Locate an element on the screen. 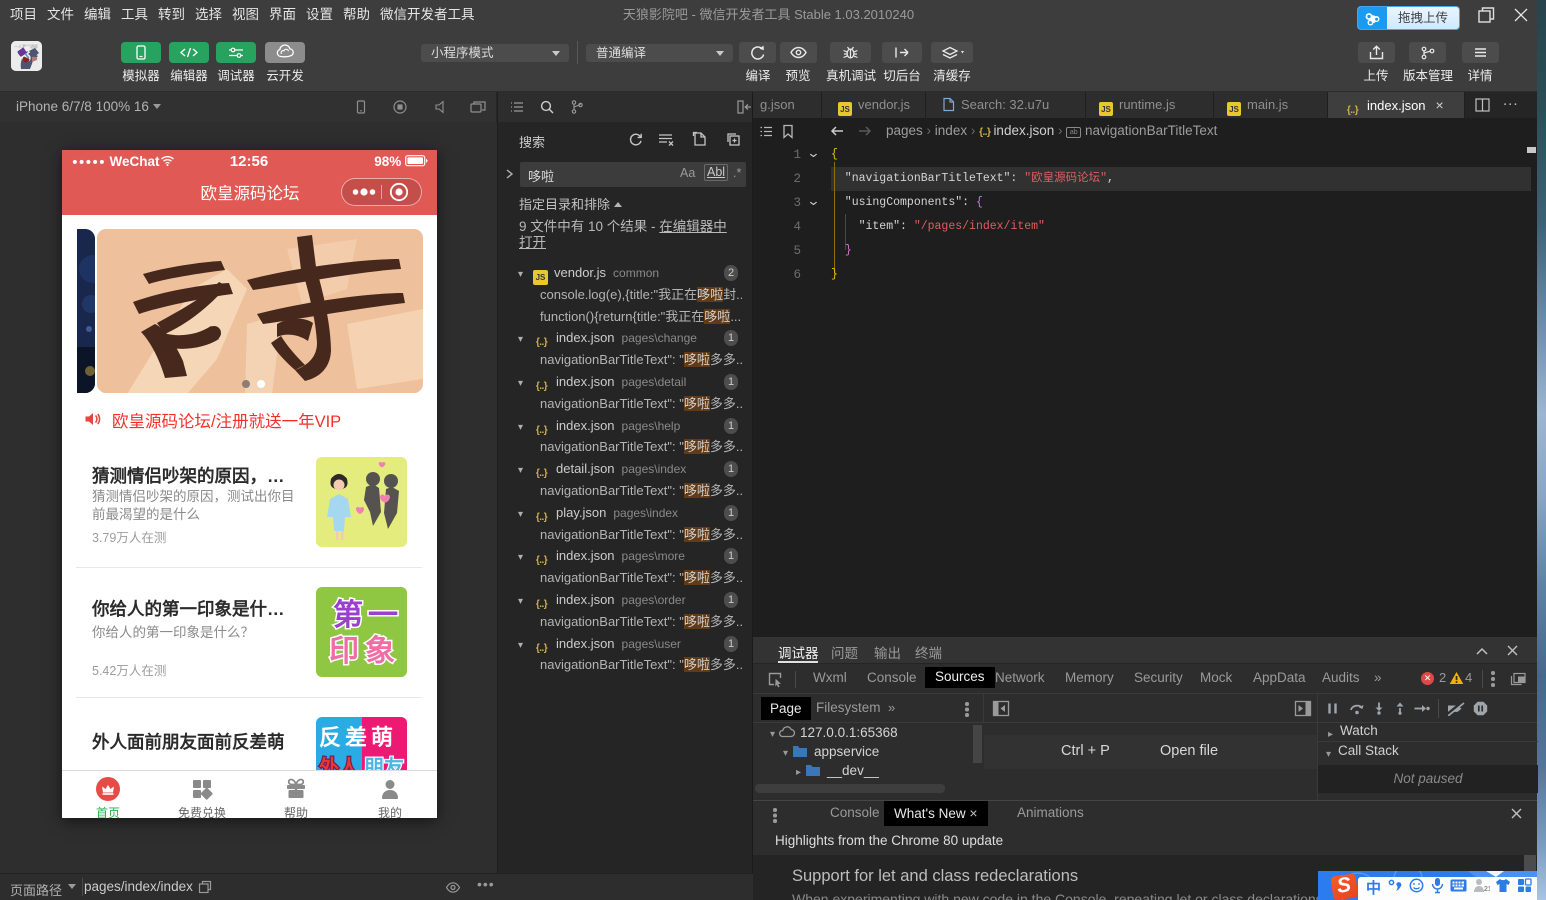 Image resolution: width=1546 pixels, height=900 pixels. svg-text: 反 is located at coordinates (330, 737).